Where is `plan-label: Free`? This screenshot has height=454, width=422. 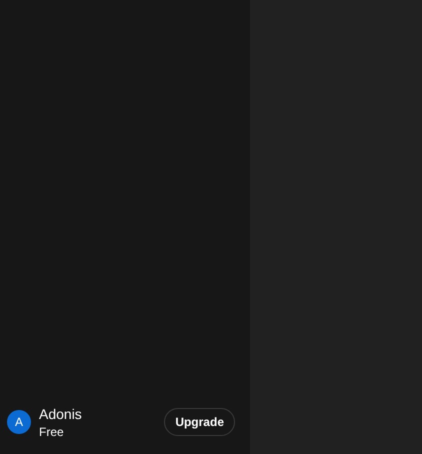 plan-label: Free is located at coordinates (52, 431).